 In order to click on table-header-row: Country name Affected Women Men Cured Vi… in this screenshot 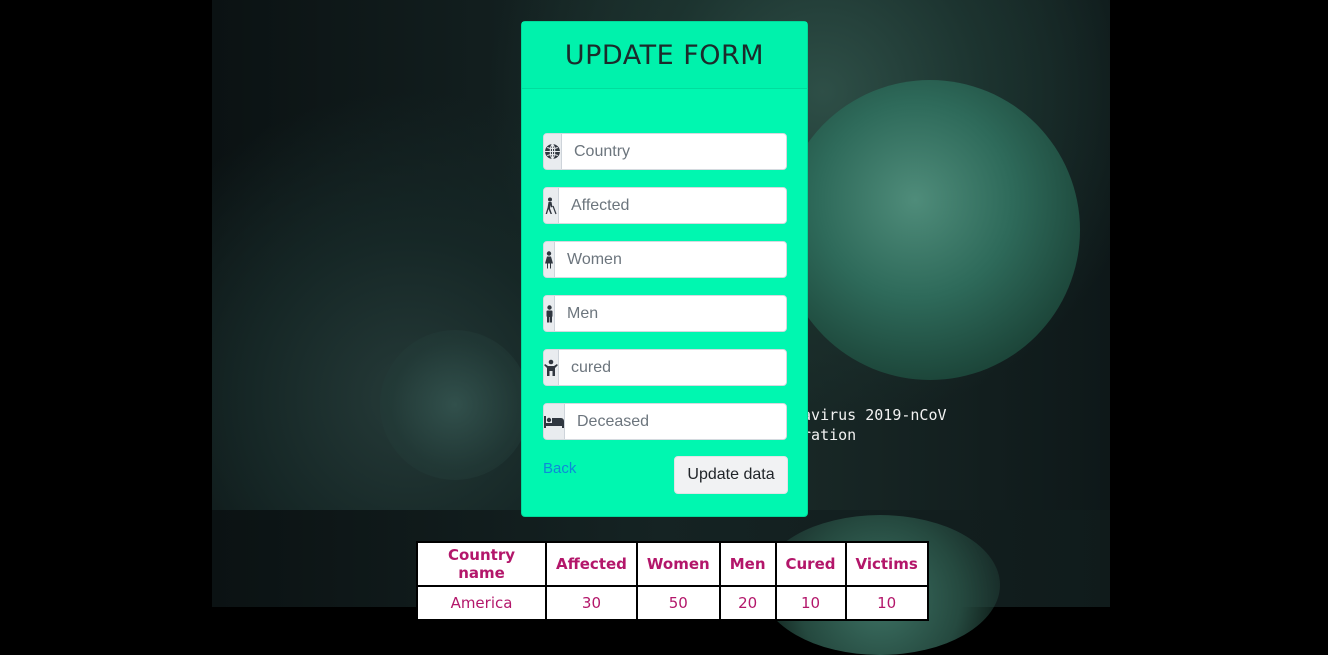, I will do `click(672, 564)`.